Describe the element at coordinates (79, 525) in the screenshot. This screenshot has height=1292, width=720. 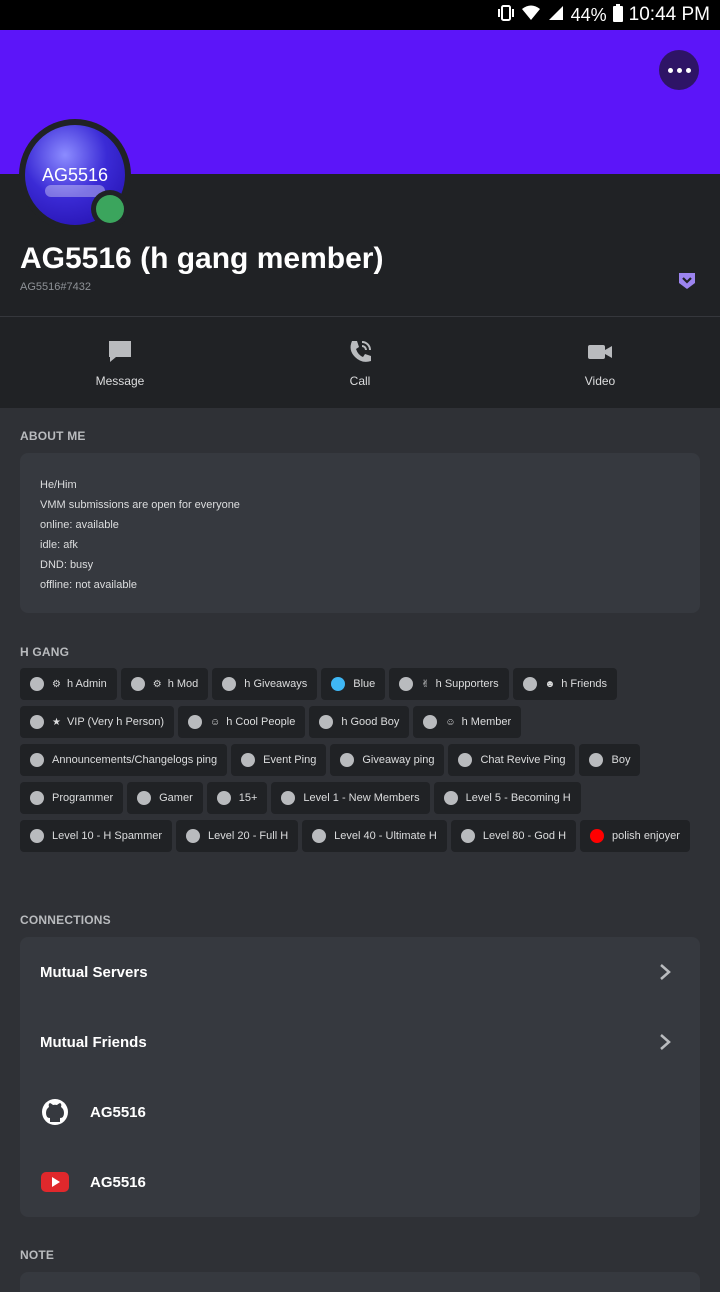
I see `about-line: online: available` at that location.